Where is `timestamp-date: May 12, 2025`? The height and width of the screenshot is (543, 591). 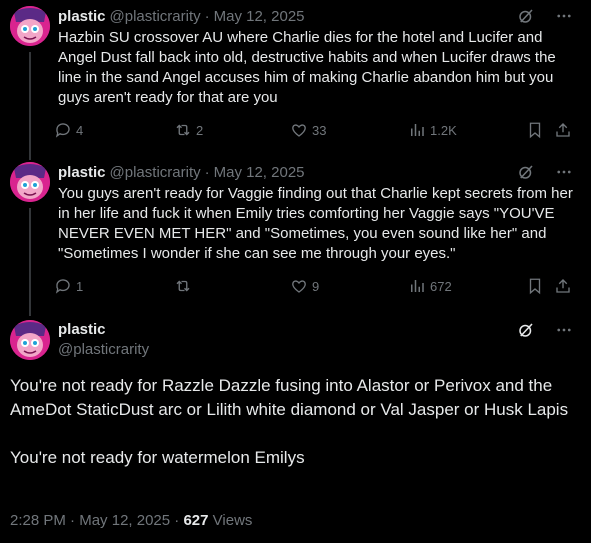 timestamp-date: May 12, 2025 is located at coordinates (124, 520).